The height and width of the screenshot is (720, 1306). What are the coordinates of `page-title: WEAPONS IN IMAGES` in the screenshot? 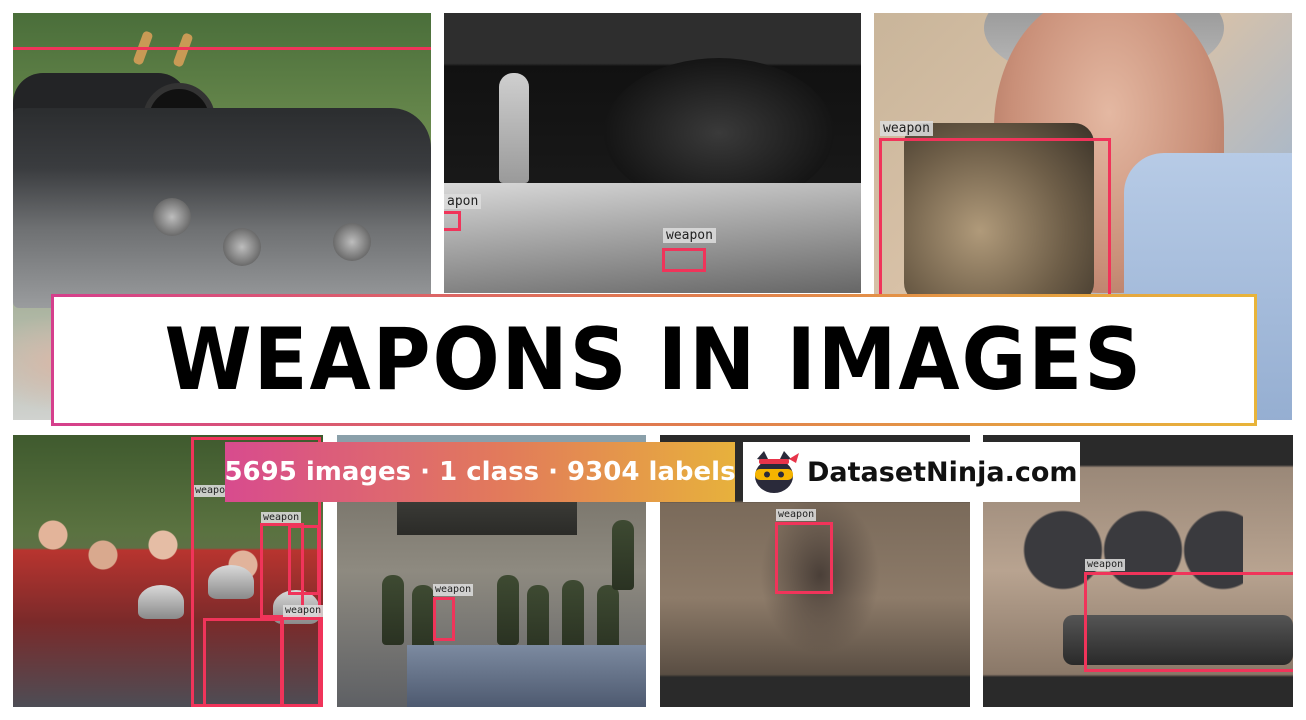 It's located at (654, 360).